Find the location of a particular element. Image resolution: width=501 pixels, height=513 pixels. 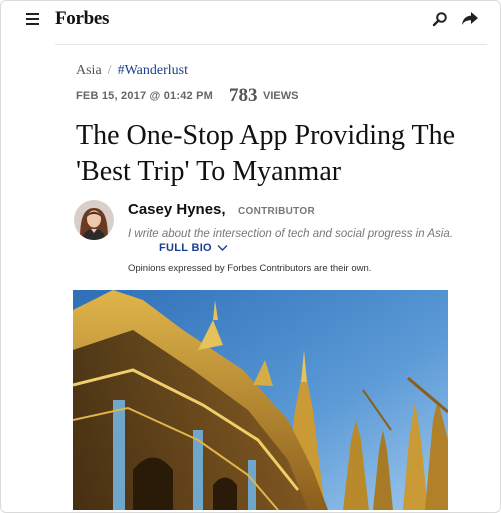

author-name-link: Casey Hynes, is located at coordinates (177, 209).